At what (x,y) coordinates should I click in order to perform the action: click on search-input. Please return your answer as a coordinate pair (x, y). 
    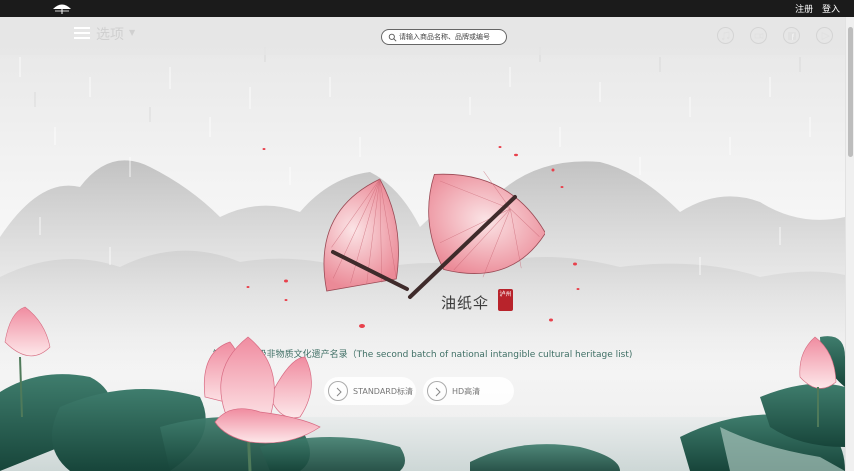
    Looking at the image, I should click on (451, 37).